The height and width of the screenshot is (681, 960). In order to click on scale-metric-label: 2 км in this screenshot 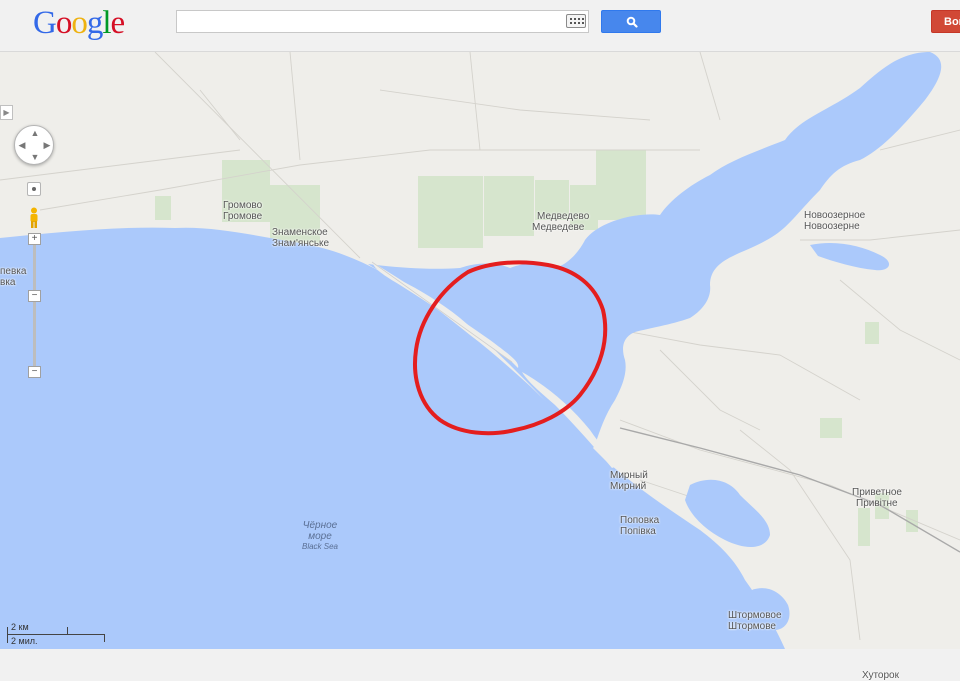, I will do `click(20, 627)`.